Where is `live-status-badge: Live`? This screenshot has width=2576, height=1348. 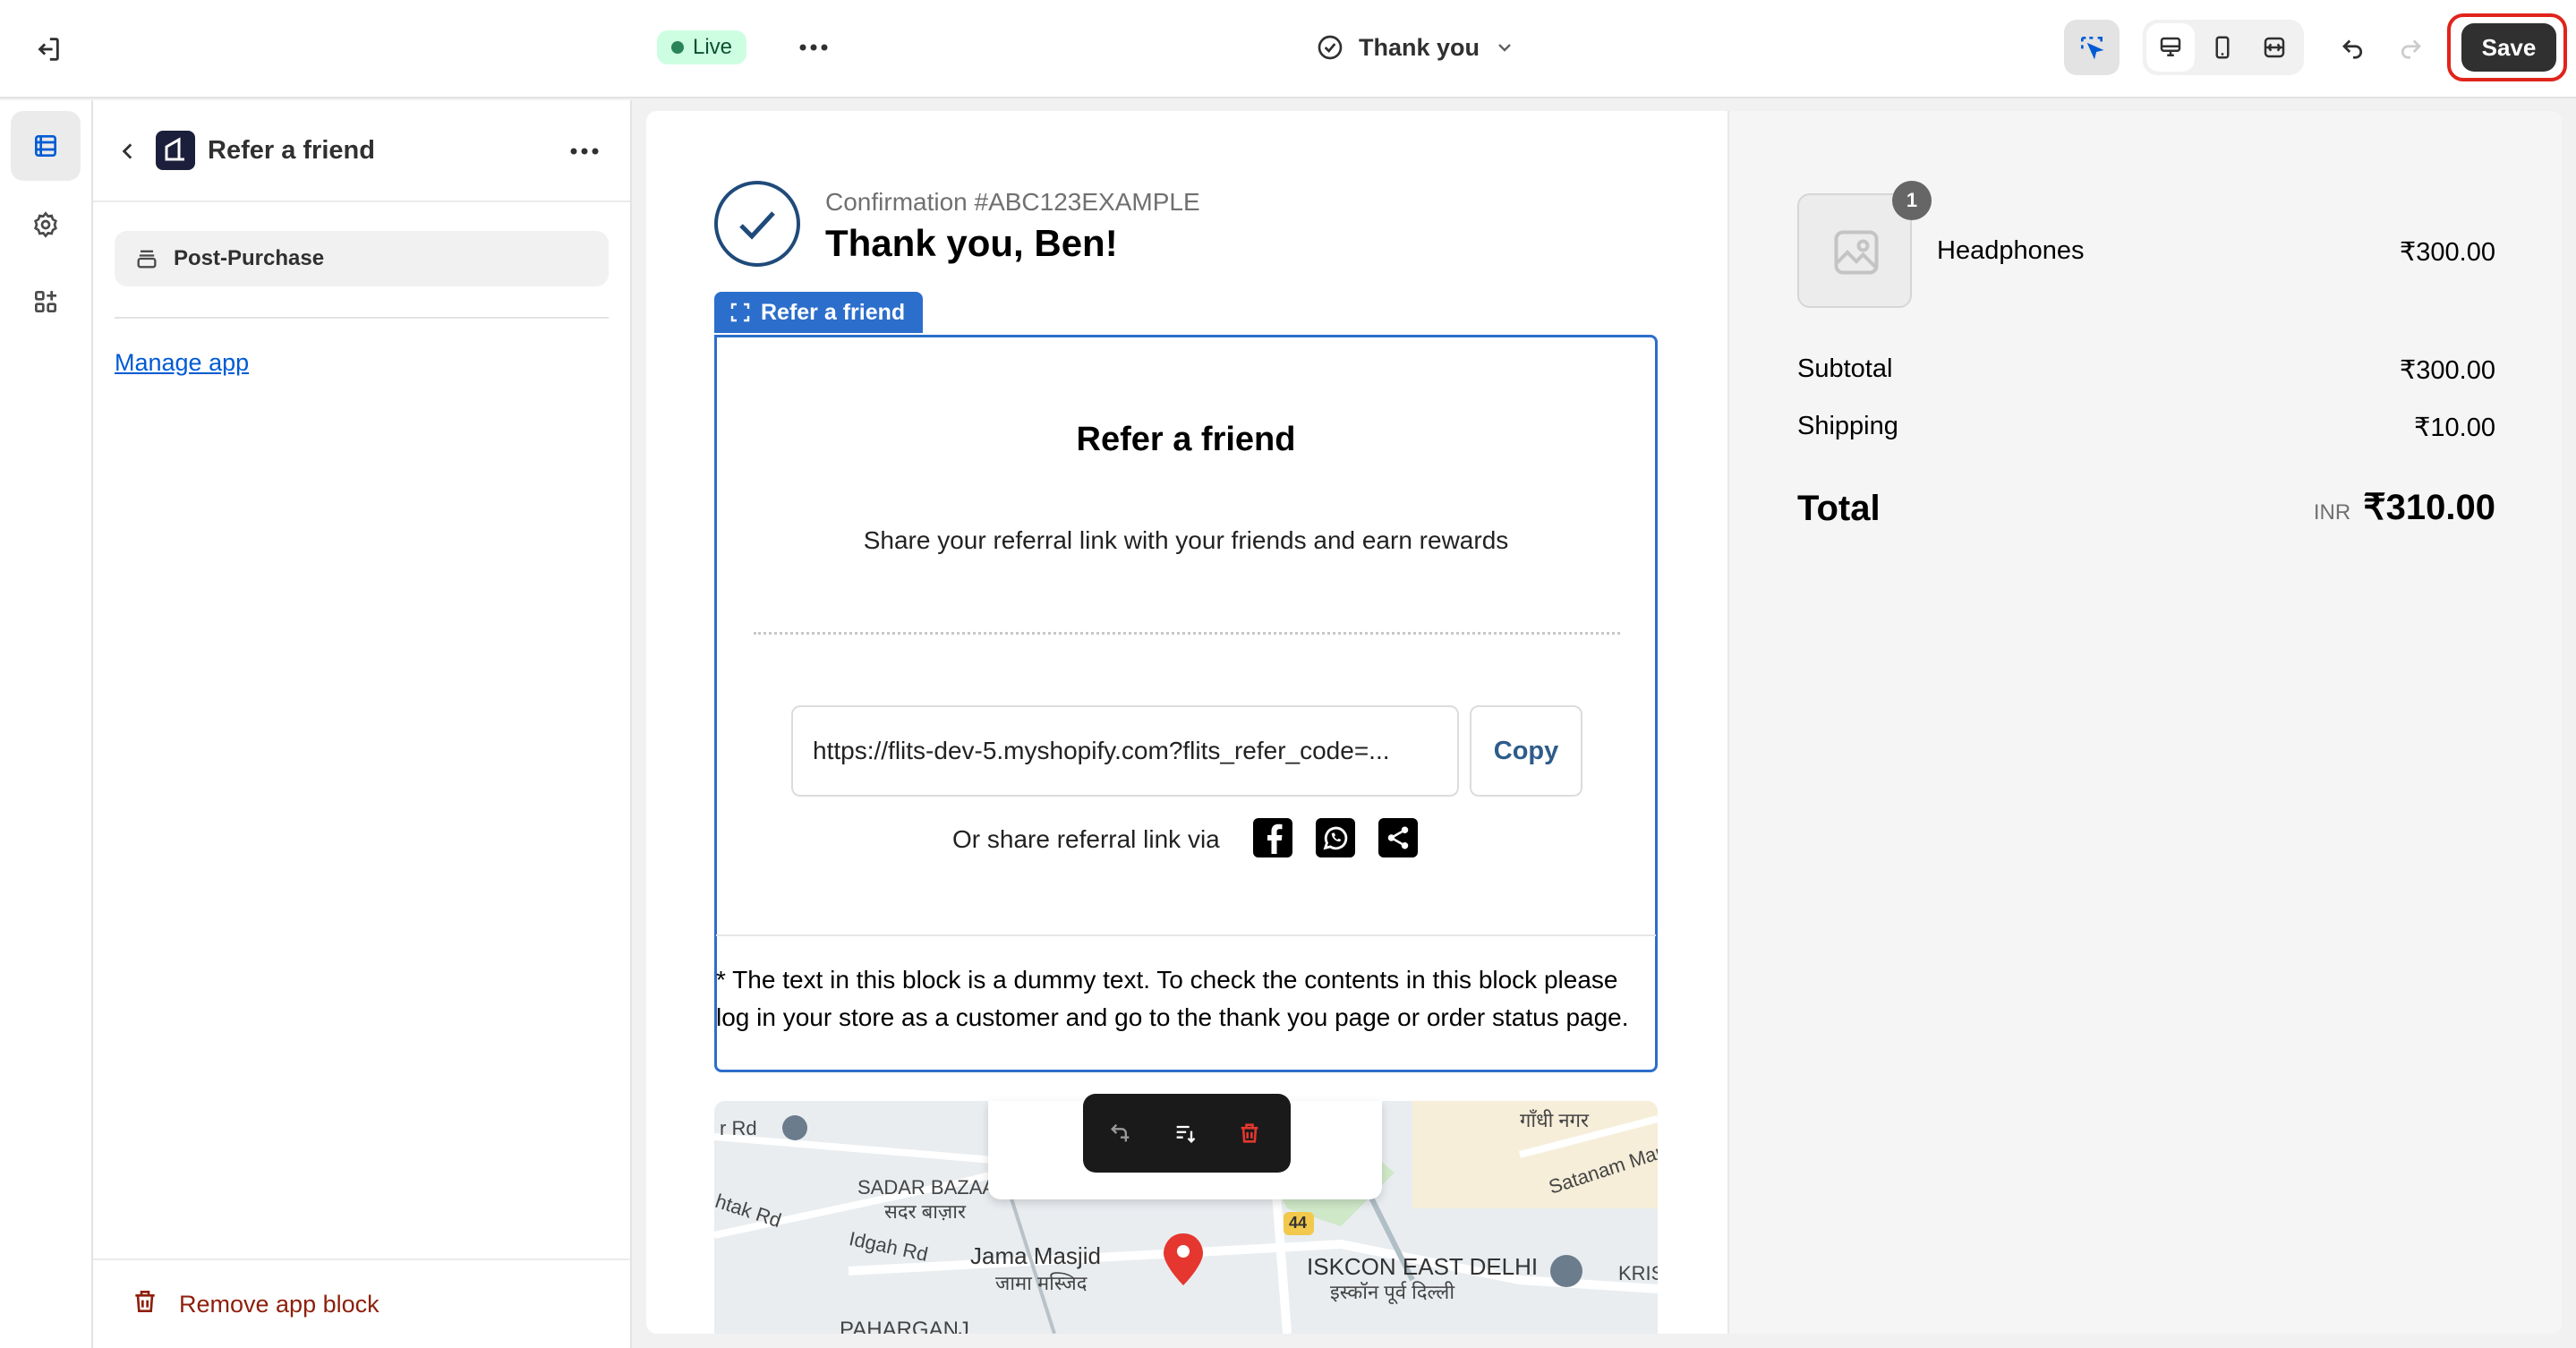
live-status-badge: Live is located at coordinates (702, 47).